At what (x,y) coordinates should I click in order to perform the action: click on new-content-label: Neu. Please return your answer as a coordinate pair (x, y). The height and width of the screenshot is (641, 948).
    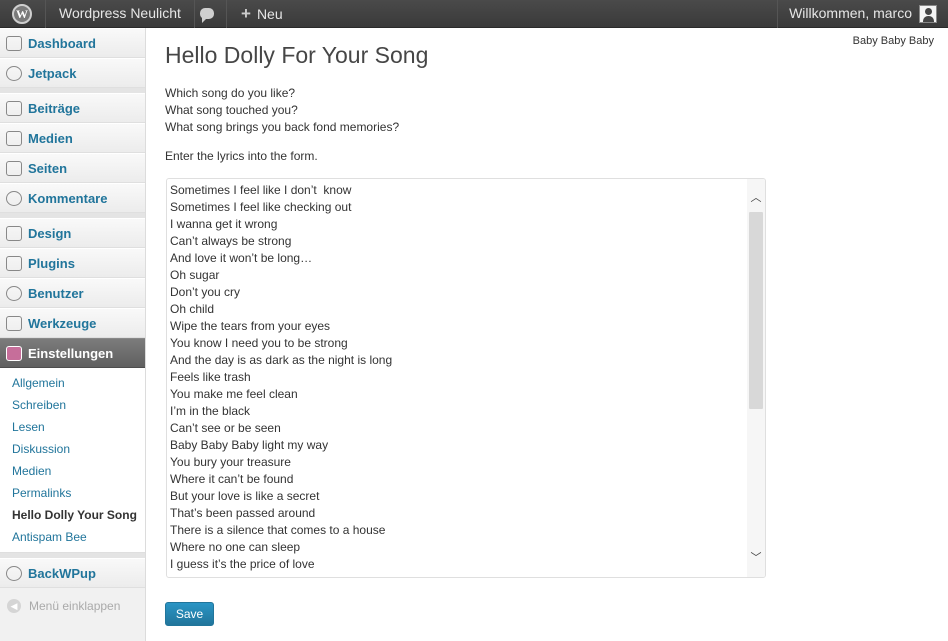
    Looking at the image, I should click on (269, 14).